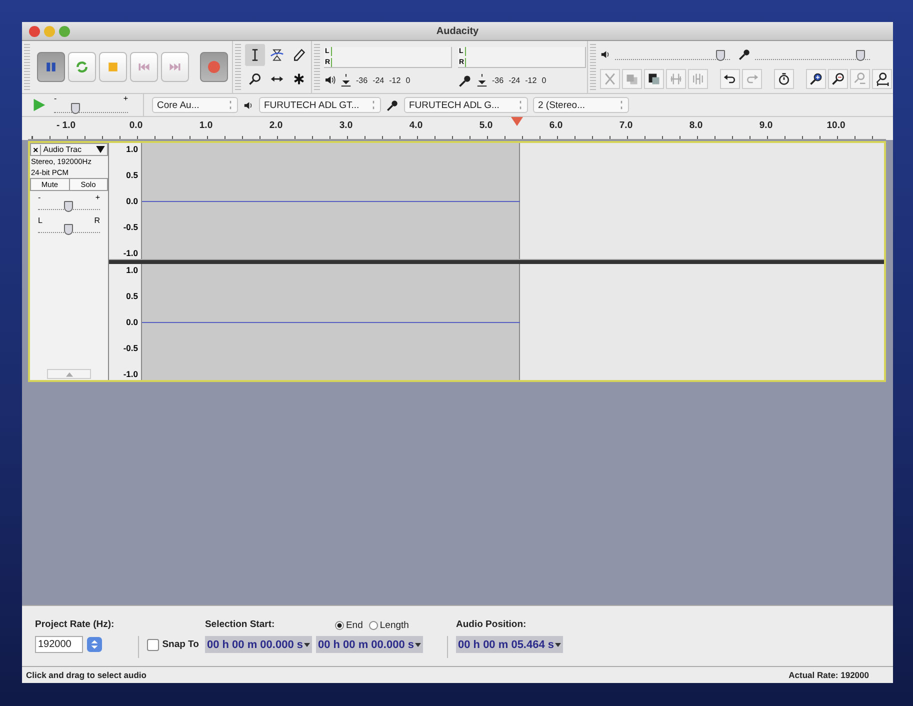 This screenshot has height=706, width=913. I want to click on stopwatch-icon, so click(784, 79).